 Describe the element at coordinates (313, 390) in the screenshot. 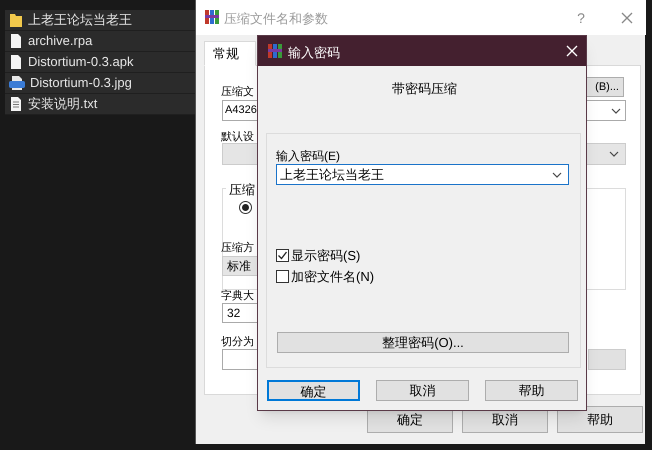

I see `dialog-button: 确定` at that location.